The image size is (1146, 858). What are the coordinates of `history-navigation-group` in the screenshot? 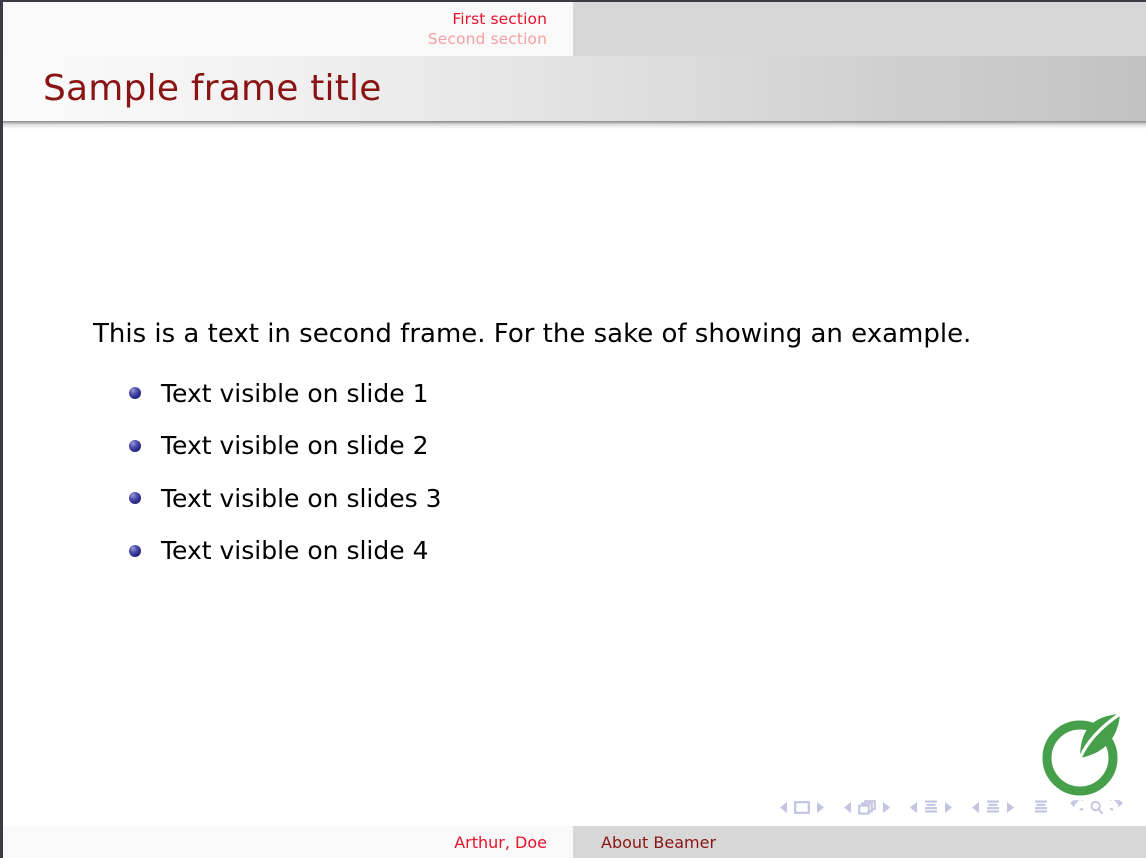 It's located at (1096, 807).